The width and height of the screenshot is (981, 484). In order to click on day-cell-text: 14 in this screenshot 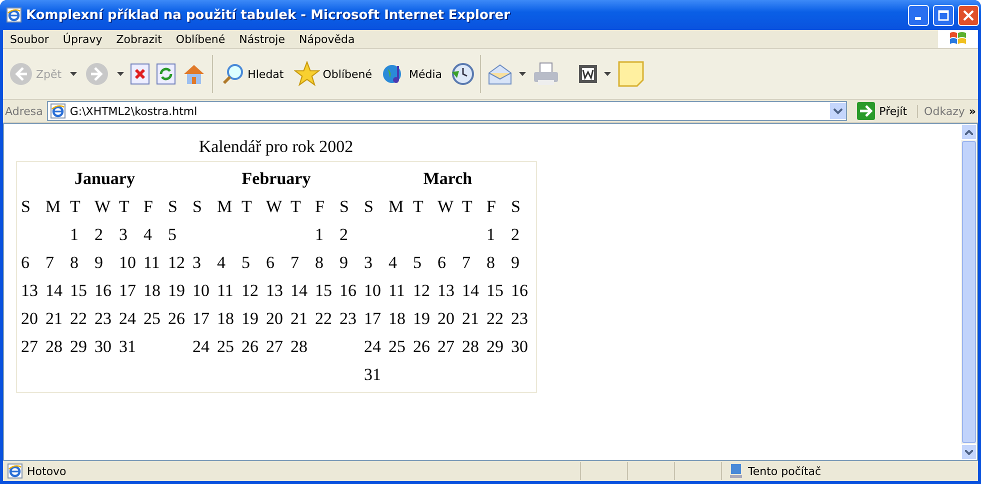, I will do `click(299, 291)`.